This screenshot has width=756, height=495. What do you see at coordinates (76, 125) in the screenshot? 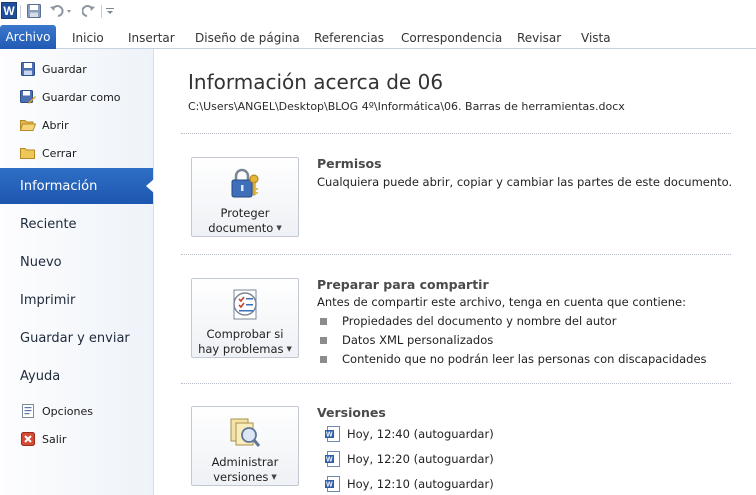
I see `nav-abrir: Abrir` at bounding box center [76, 125].